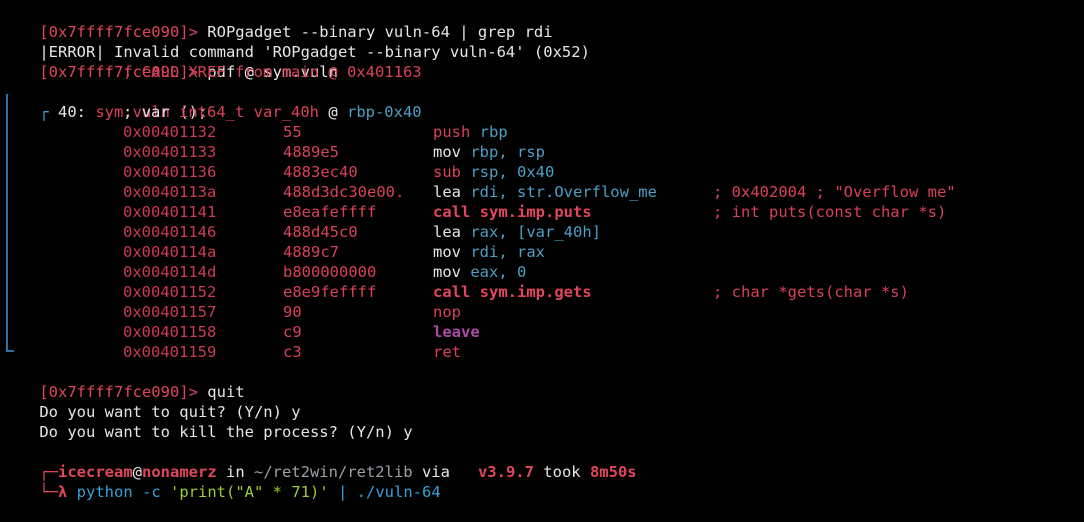 This screenshot has height=522, width=1084. Describe the element at coordinates (278, 172) in the screenshot. I see `asm-row: 0x00401136 4883ec40 sub rsp, 0x40` at that location.